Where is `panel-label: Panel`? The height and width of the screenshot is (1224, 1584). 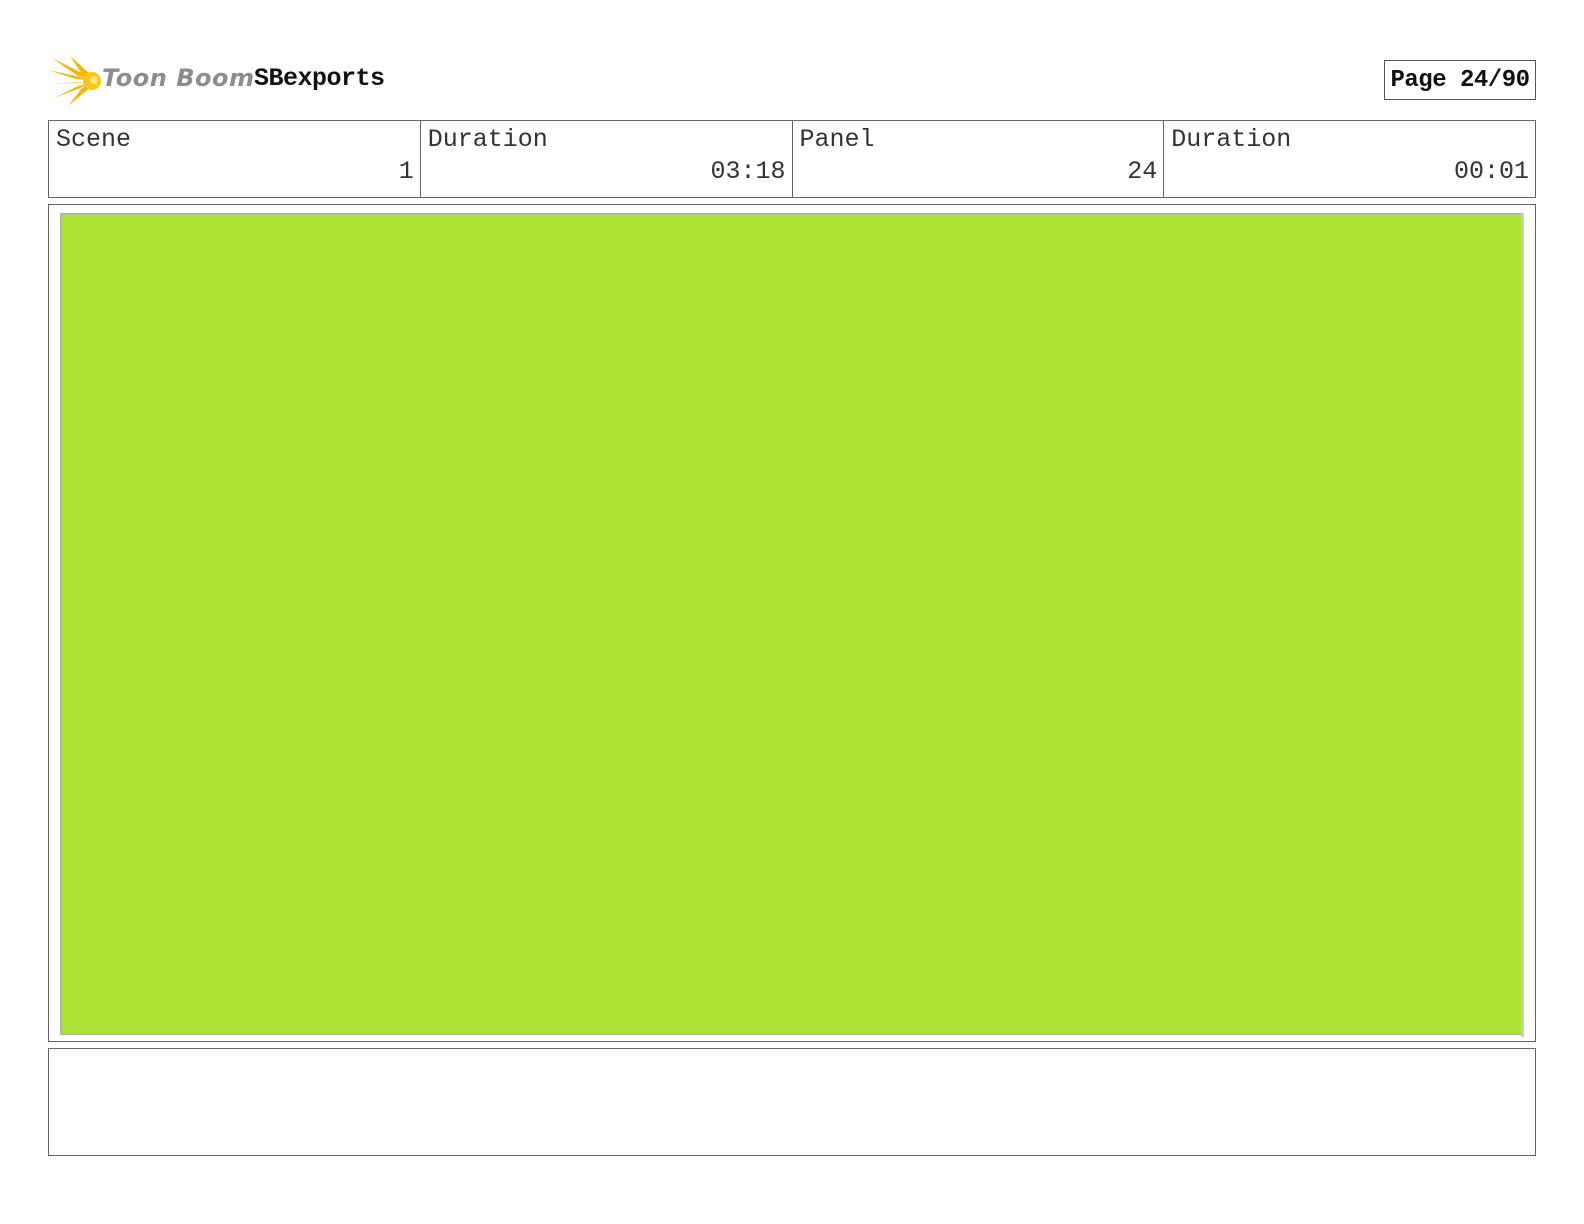 panel-label: Panel is located at coordinates (837, 139).